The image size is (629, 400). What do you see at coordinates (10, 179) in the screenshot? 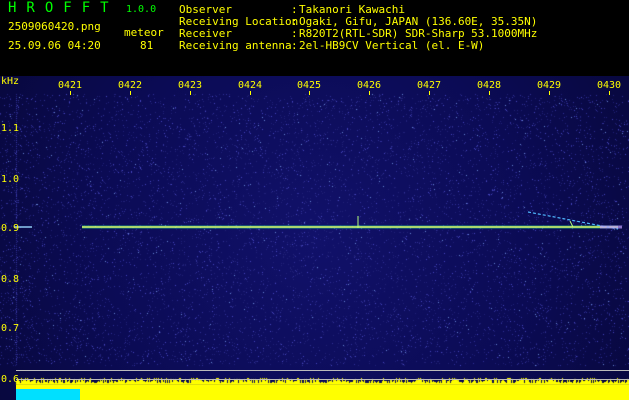
I see `y-tick-1-0: 1.0` at bounding box center [10, 179].